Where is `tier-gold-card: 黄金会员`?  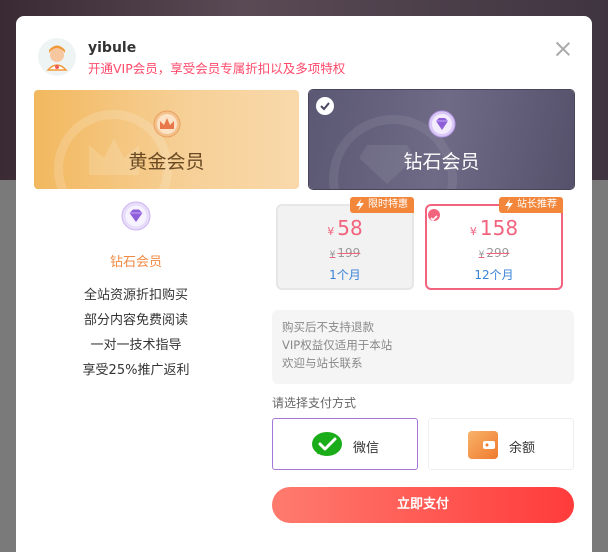 tier-gold-card: 黄金会员 is located at coordinates (166, 139).